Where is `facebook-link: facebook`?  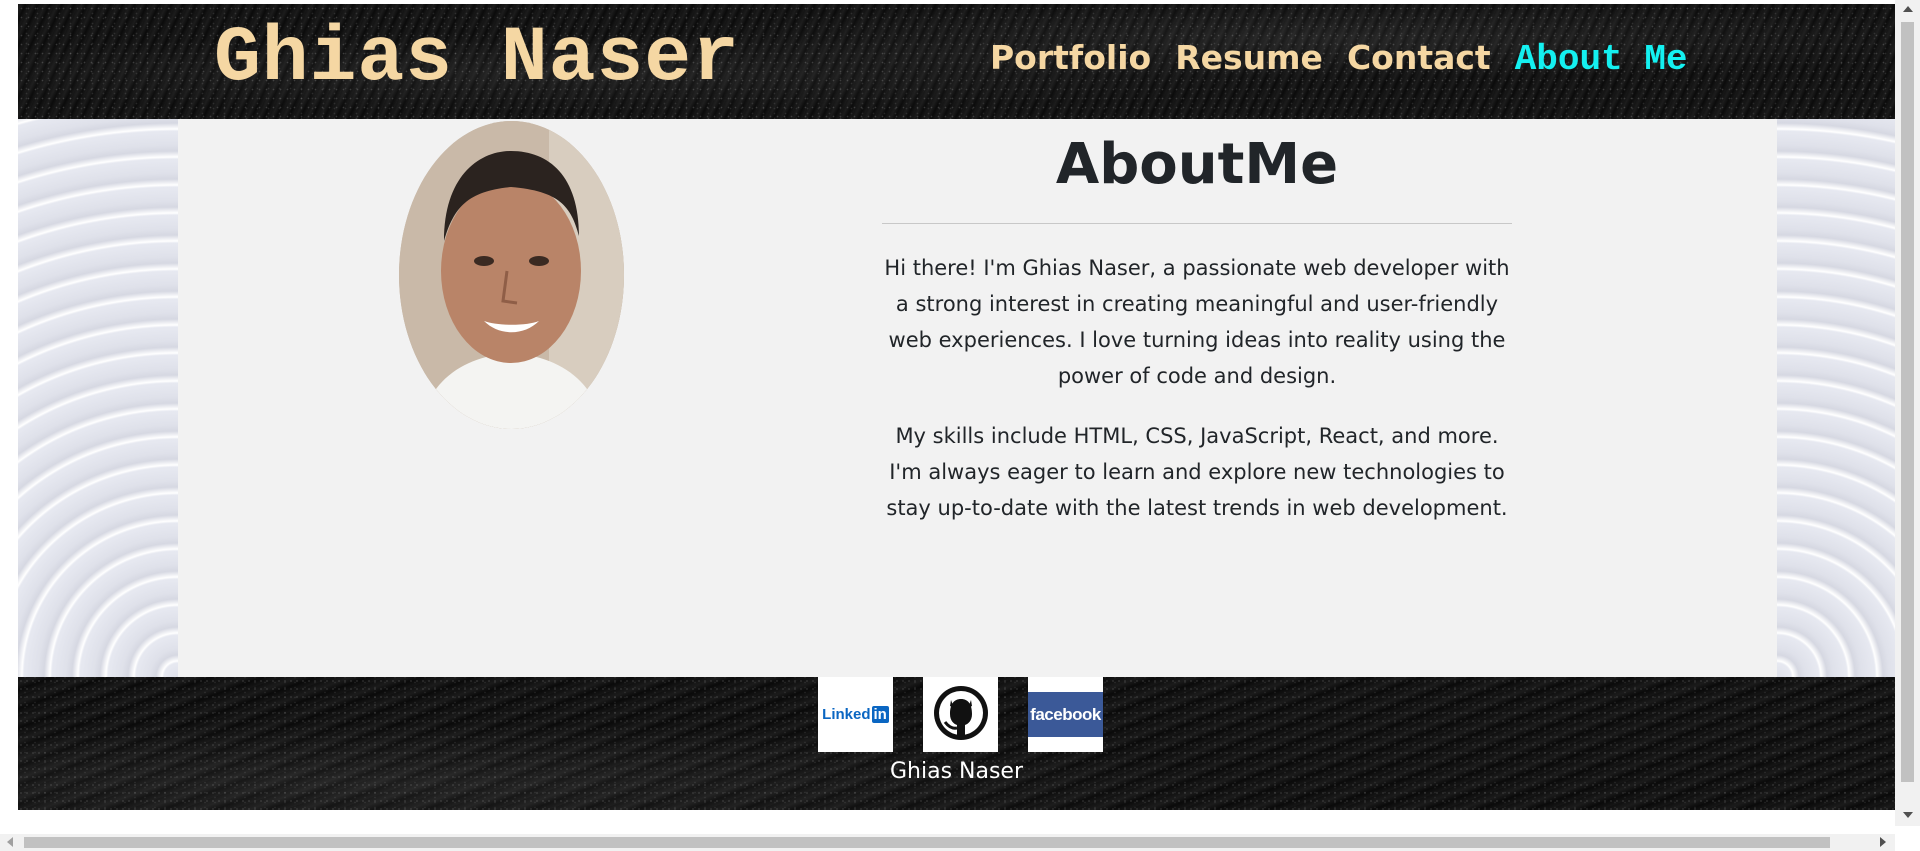 facebook-link: facebook is located at coordinates (1065, 714).